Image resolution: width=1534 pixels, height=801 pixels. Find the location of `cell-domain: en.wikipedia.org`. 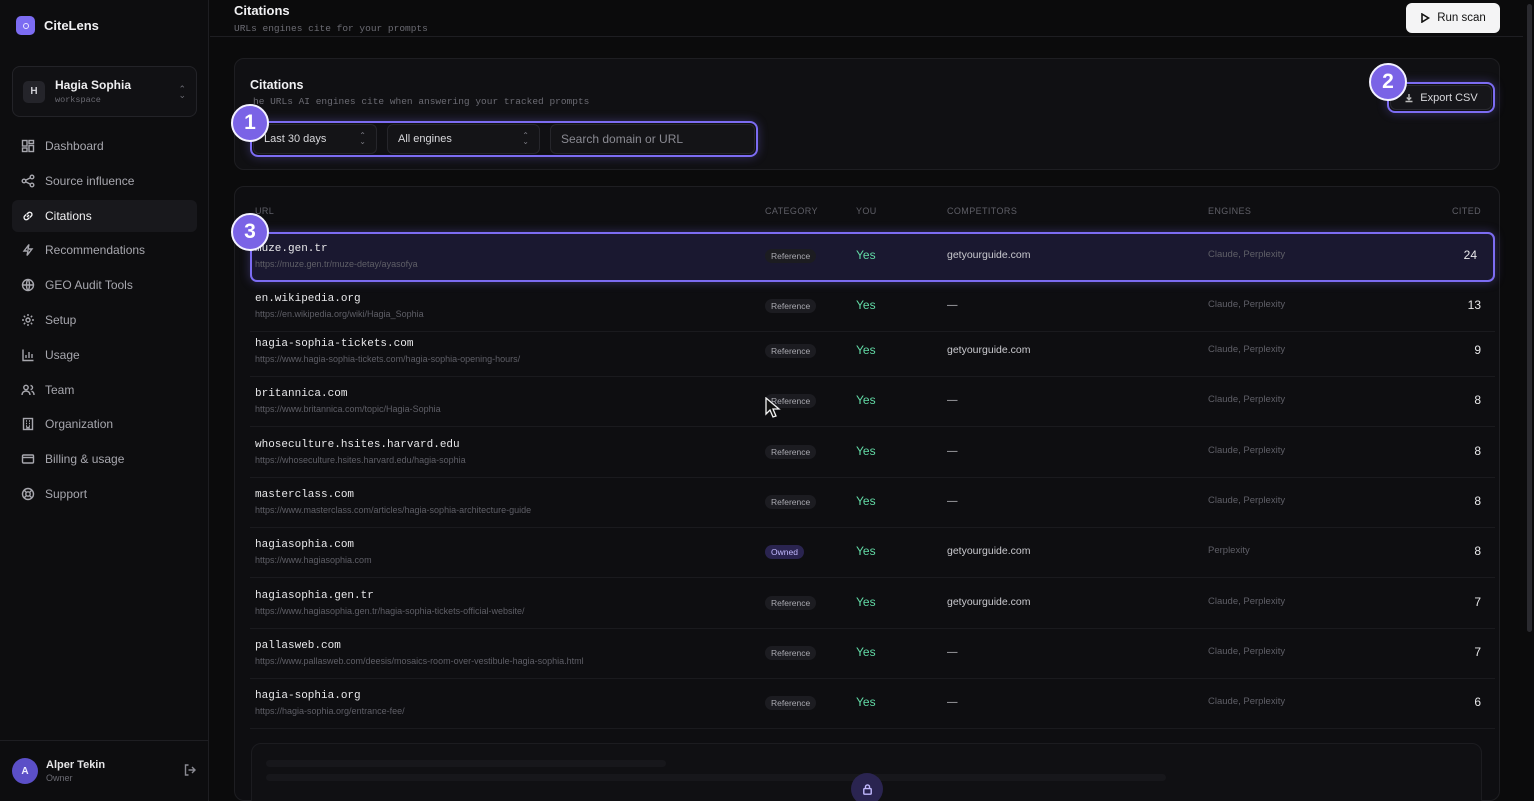

cell-domain: en.wikipedia.org is located at coordinates (308, 299).